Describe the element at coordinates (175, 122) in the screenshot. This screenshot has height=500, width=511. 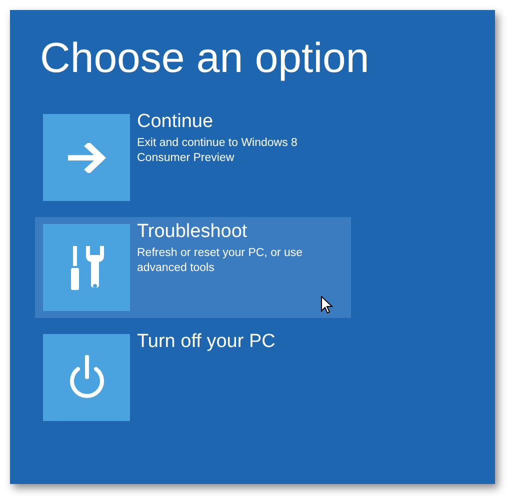
I see `option-title: Continue` at that location.